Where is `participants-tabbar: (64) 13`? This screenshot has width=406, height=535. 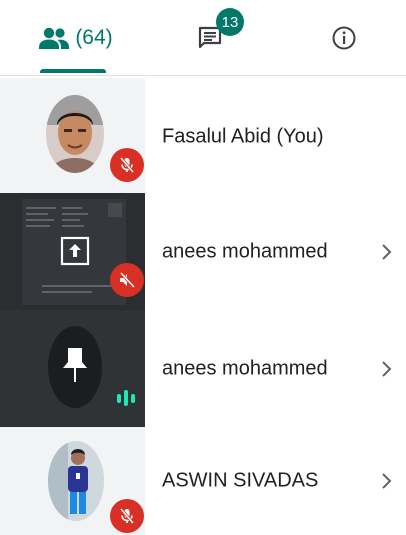 participants-tabbar: (64) 13 is located at coordinates (203, 38).